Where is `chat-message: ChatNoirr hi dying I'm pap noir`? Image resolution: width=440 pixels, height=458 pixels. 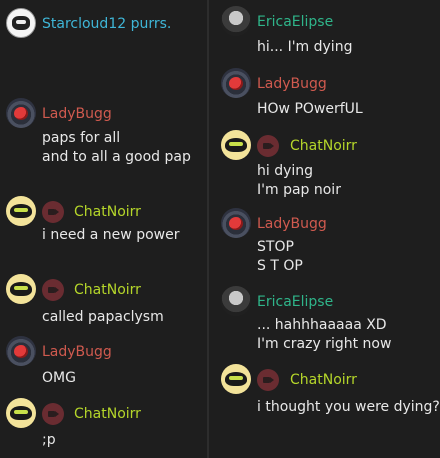
chat-message: ChatNoirr hi dying I'm pap noir is located at coordinates (324, 165).